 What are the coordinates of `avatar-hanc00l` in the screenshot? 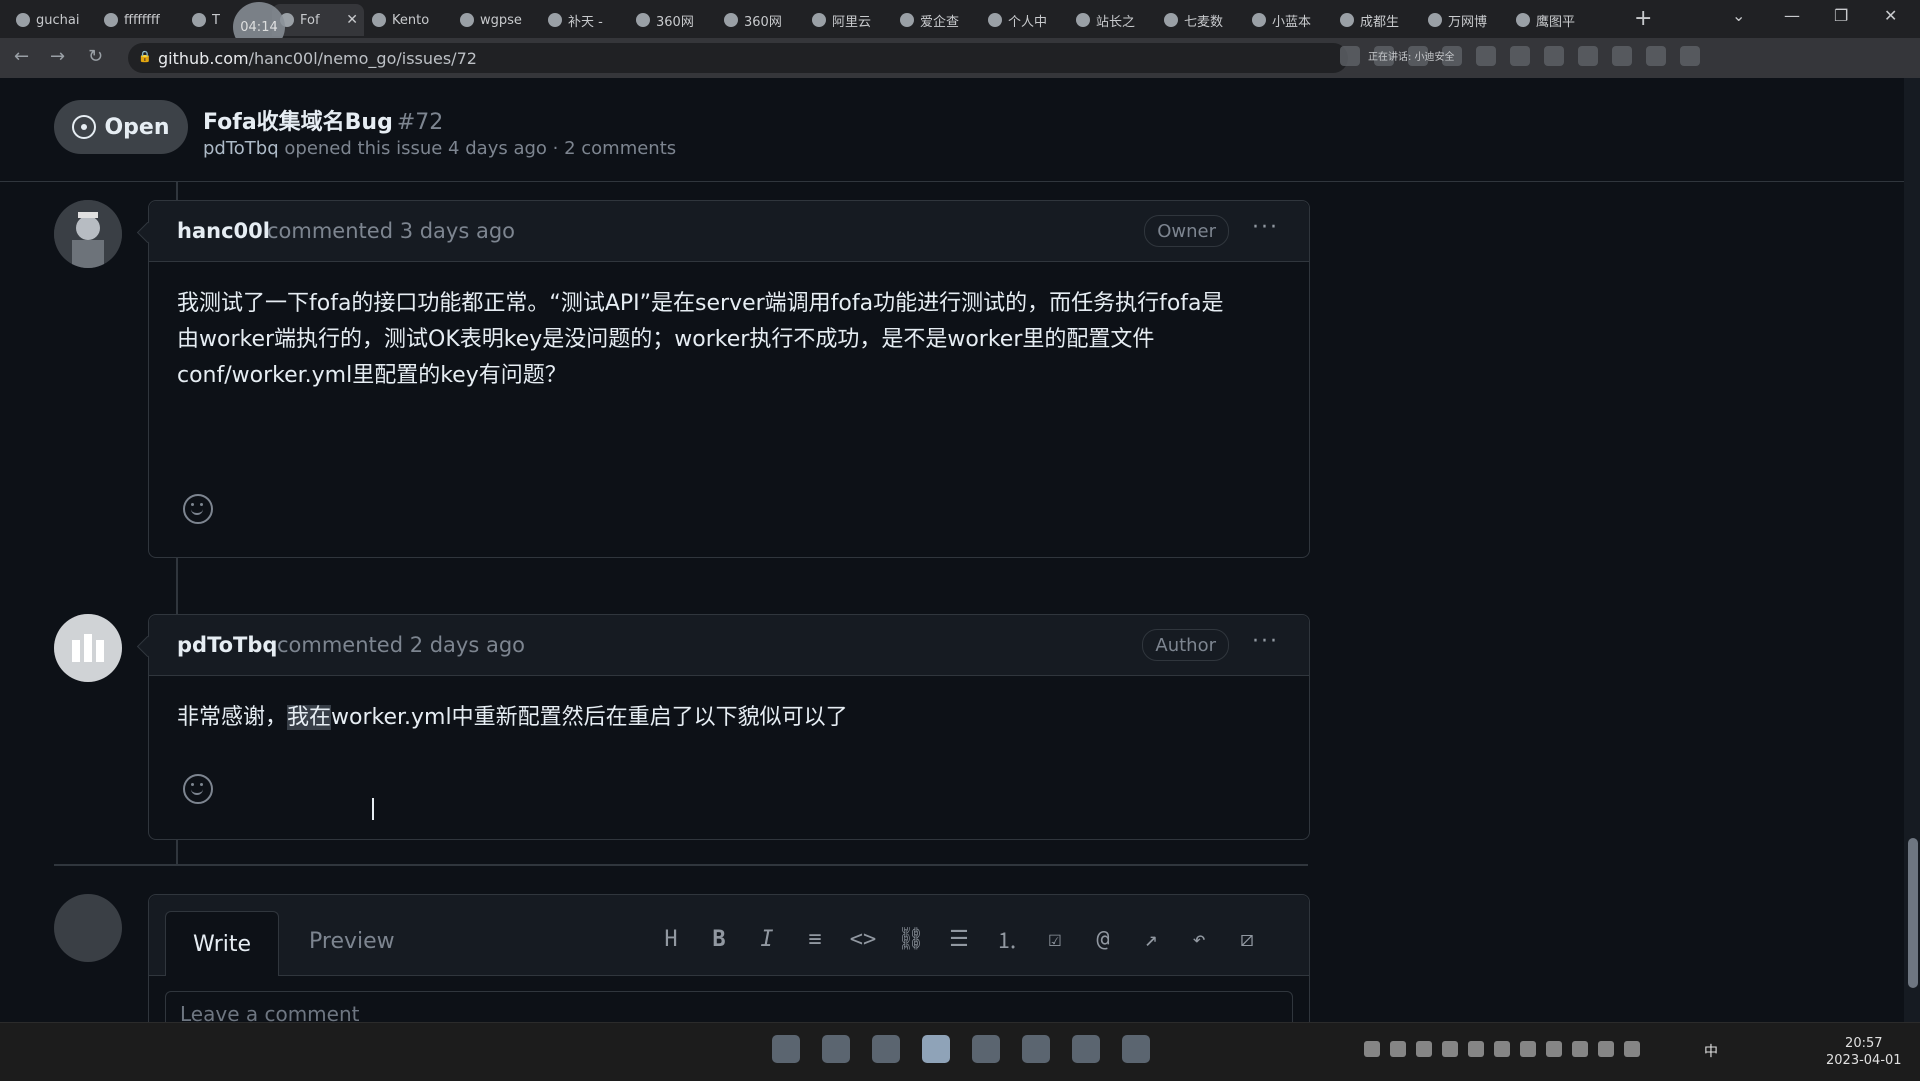 It's located at (88, 234).